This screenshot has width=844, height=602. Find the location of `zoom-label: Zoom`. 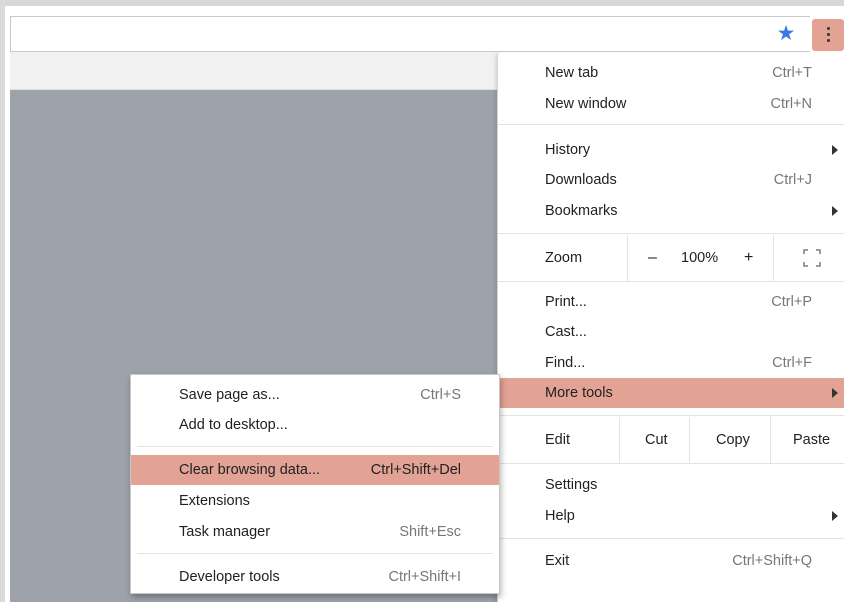

zoom-label: Zoom is located at coordinates (564, 258).